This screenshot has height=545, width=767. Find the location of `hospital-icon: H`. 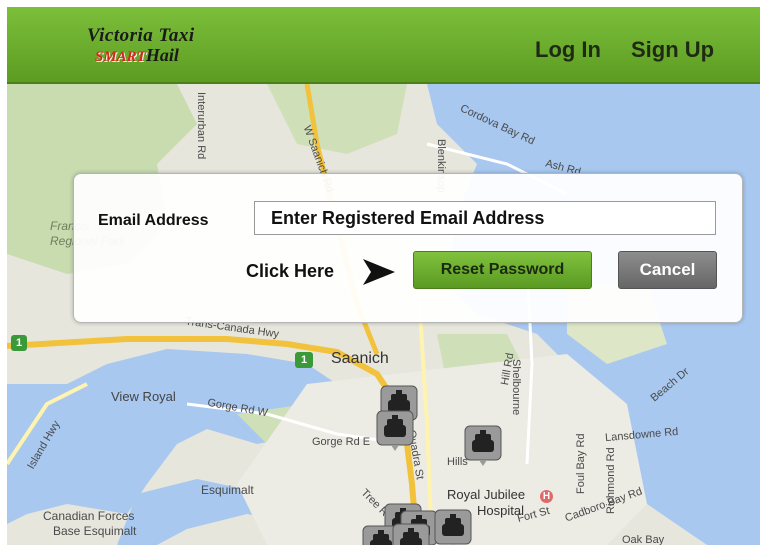

hospital-icon: H is located at coordinates (546, 496).